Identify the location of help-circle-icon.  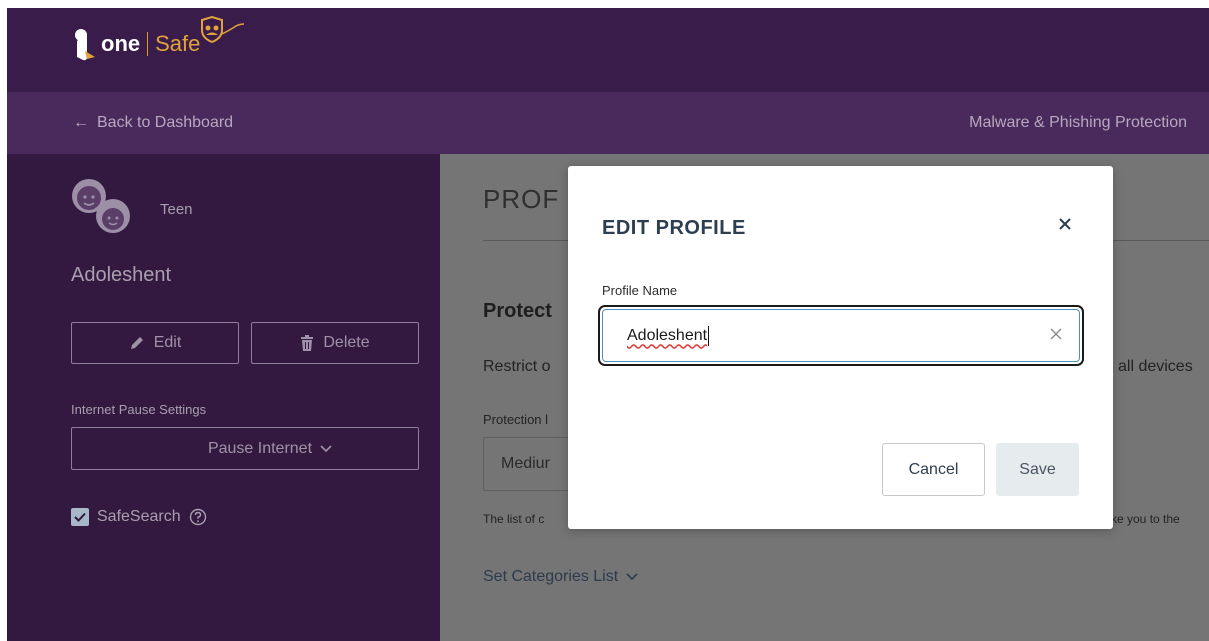
(198, 517).